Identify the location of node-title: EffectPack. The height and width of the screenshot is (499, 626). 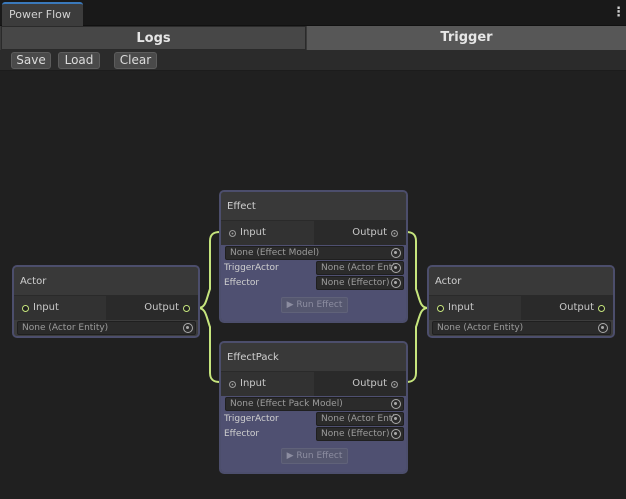
(313, 357).